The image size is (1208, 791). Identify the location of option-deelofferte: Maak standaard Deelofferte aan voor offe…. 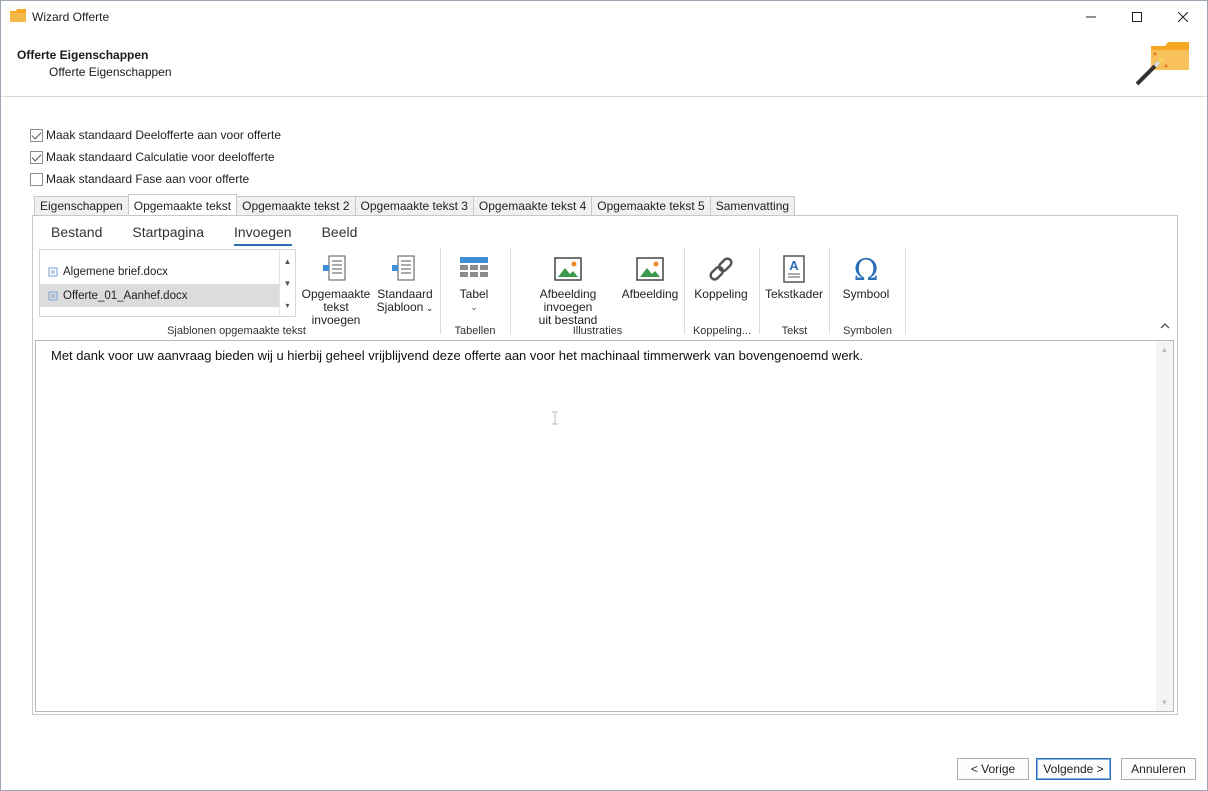
(155, 135).